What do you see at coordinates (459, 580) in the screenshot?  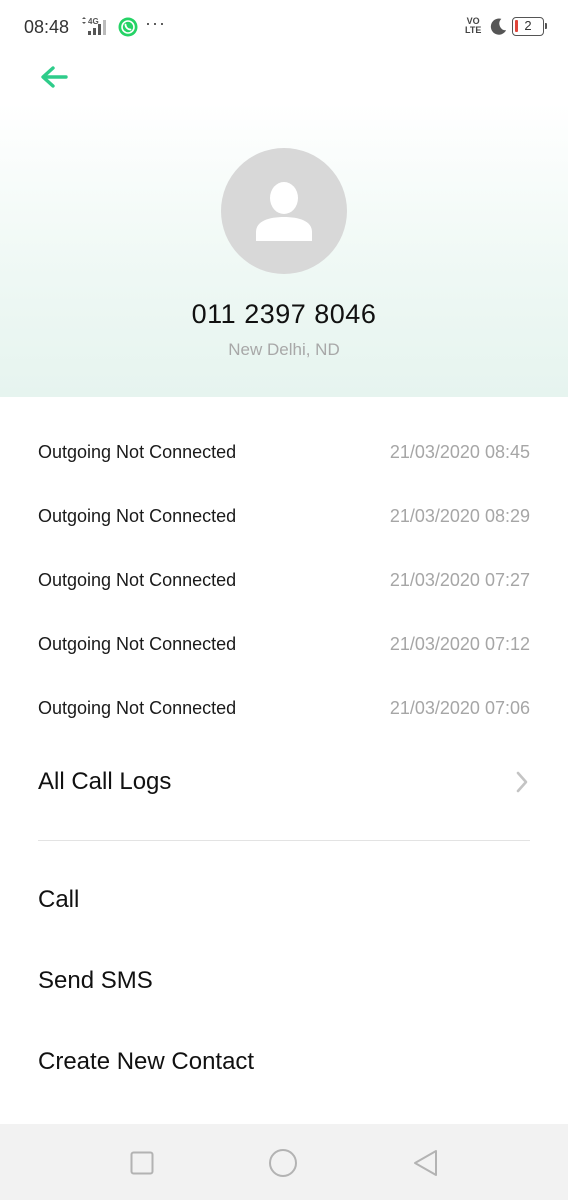 I see `call-log-datetime: 21/03/2020 07:27` at bounding box center [459, 580].